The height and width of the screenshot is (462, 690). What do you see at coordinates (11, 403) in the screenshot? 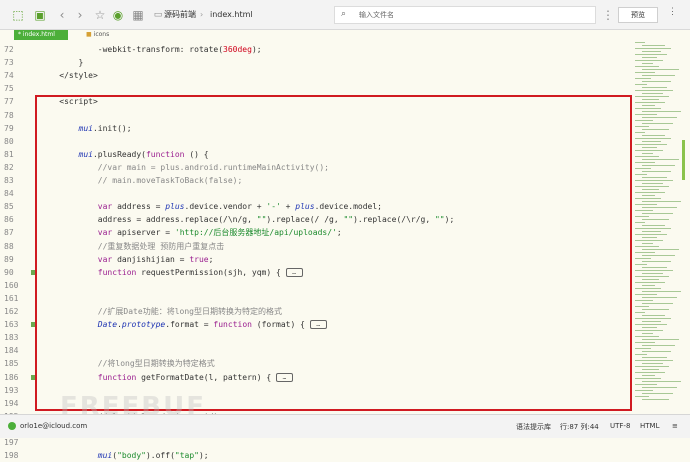
I see `line-number: 194` at bounding box center [11, 403].